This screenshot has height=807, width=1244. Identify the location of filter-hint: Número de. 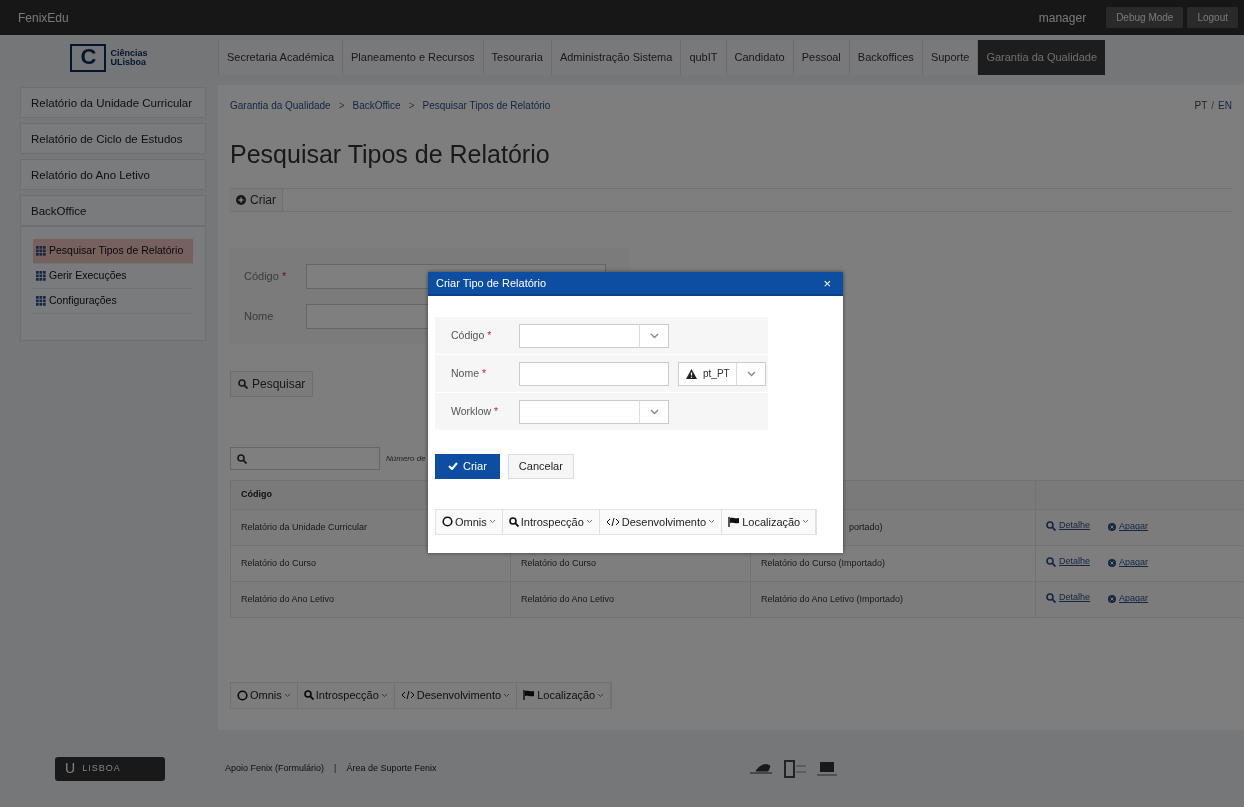
(406, 458).